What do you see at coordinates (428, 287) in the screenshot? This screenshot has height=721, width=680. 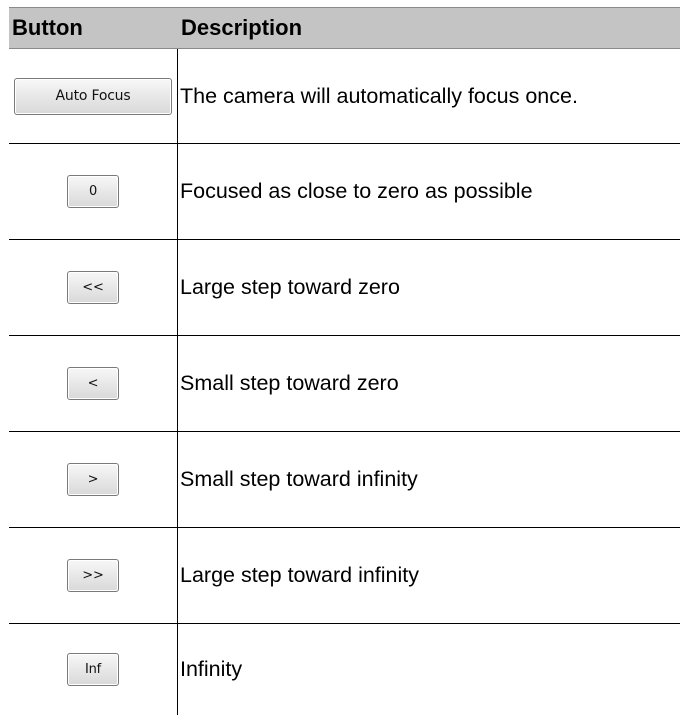 I see `description-cell: Large step toward zero` at bounding box center [428, 287].